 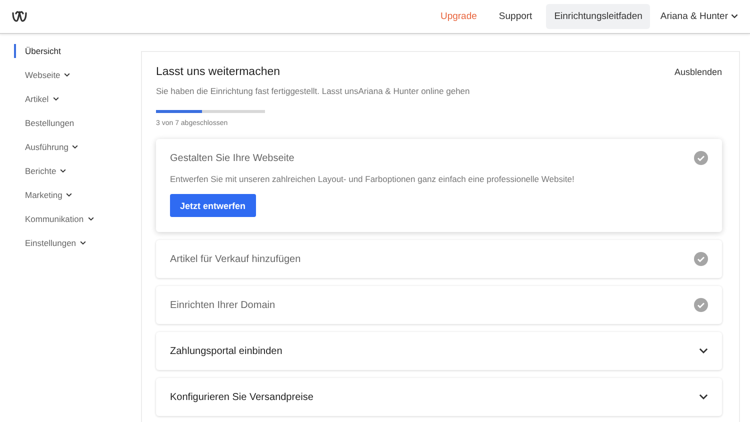 I want to click on sidebar-item: Übersicht, so click(x=77, y=51).